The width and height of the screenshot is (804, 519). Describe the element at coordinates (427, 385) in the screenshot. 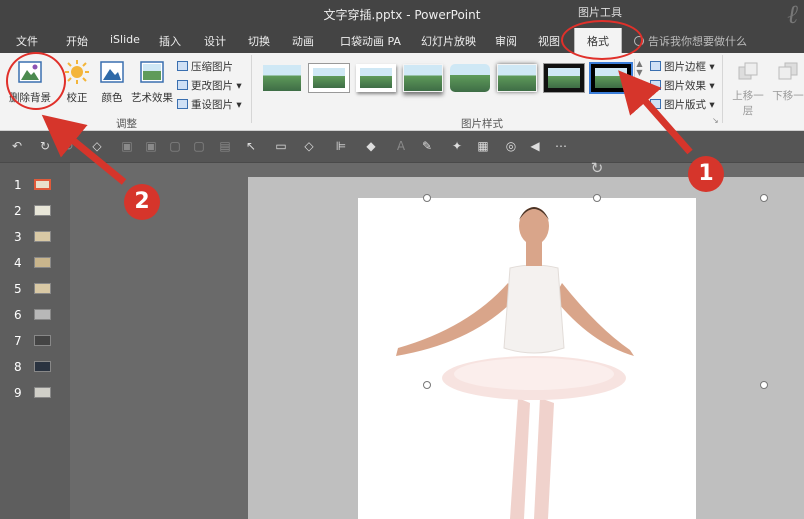

I see `resize-handle-left` at that location.